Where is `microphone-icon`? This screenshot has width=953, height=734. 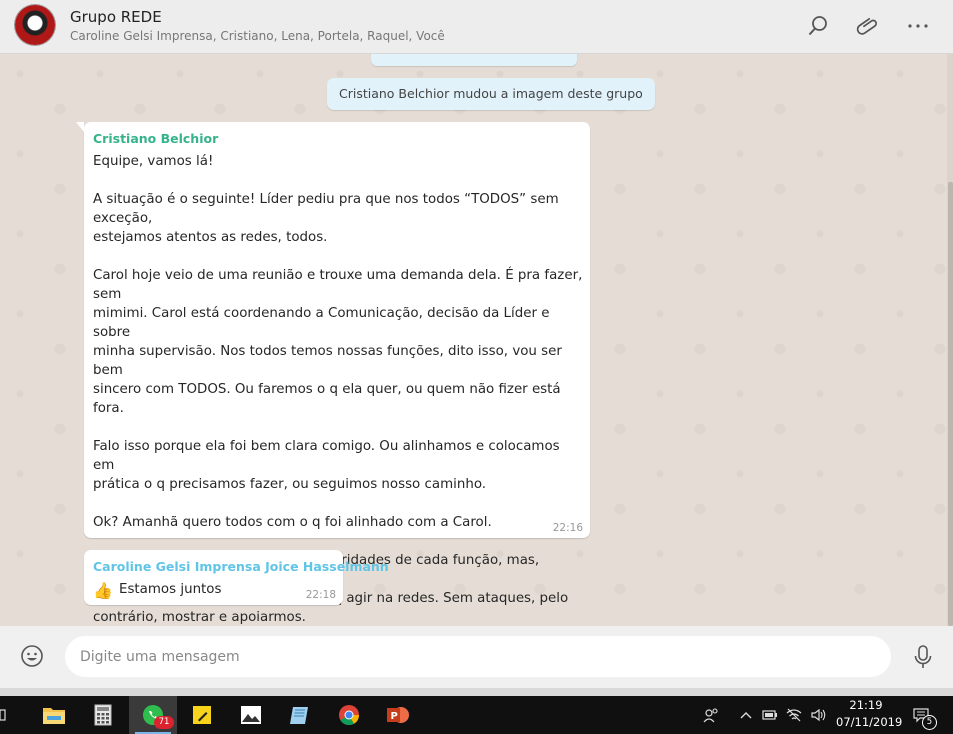 microphone-icon is located at coordinates (923, 657).